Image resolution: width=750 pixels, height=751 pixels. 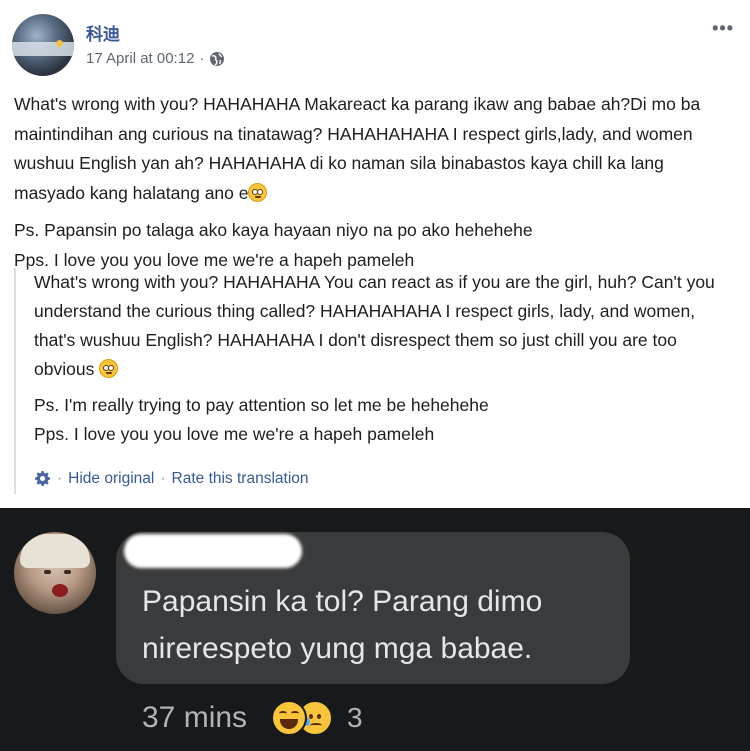 I want to click on comment-footer: 37 mins 3, so click(x=252, y=718).